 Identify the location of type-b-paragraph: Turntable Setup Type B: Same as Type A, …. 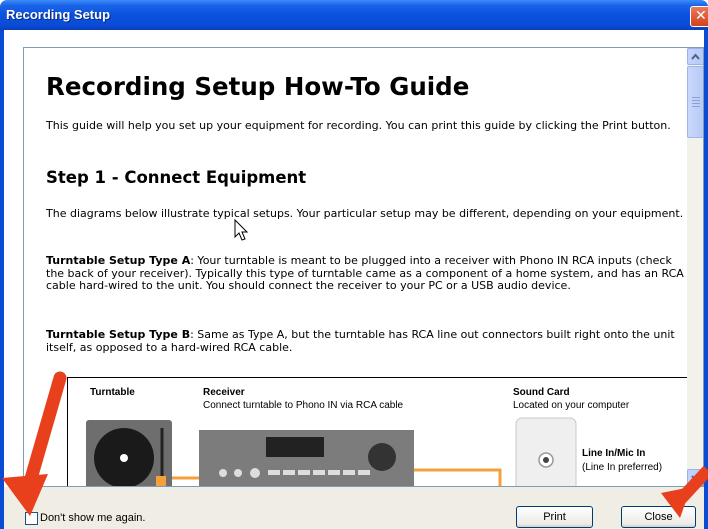
(365, 341).